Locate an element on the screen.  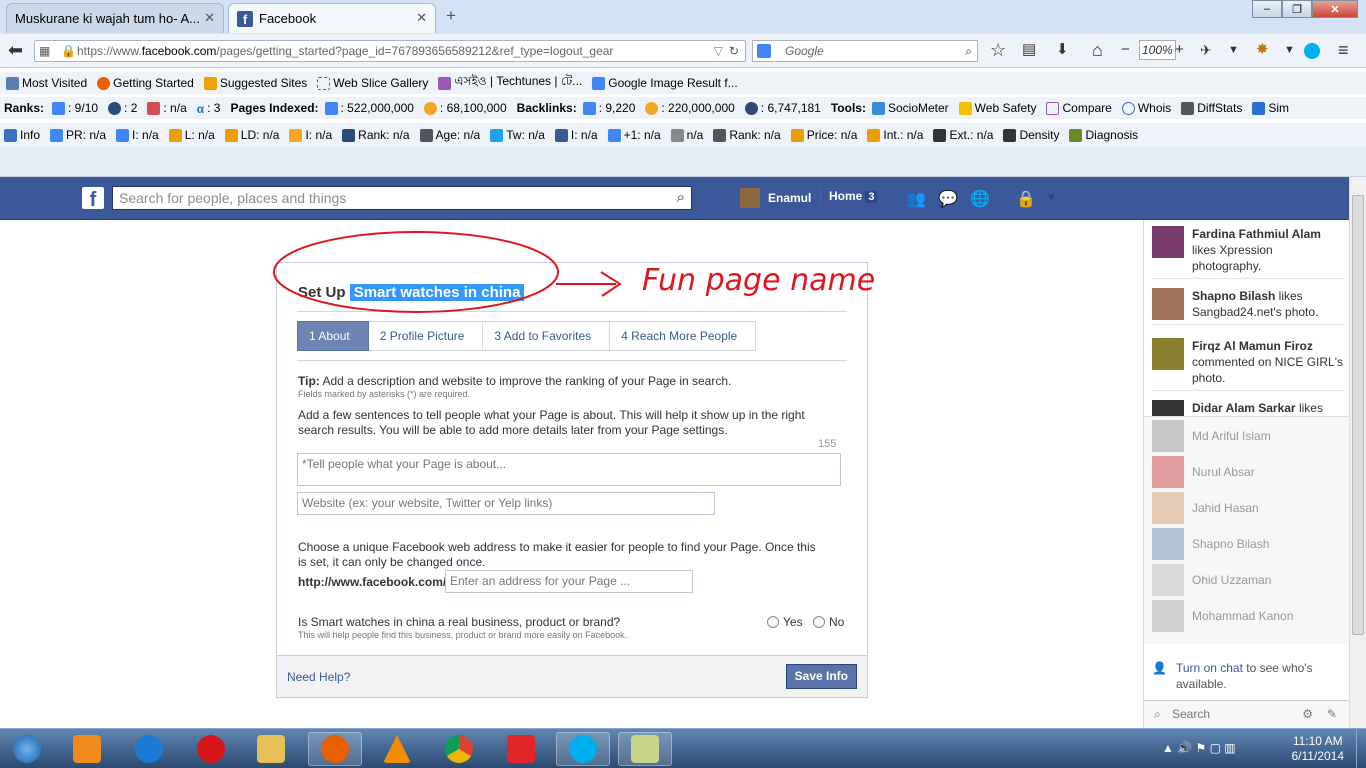
new-tab-button: + is located at coordinates (451, 16).